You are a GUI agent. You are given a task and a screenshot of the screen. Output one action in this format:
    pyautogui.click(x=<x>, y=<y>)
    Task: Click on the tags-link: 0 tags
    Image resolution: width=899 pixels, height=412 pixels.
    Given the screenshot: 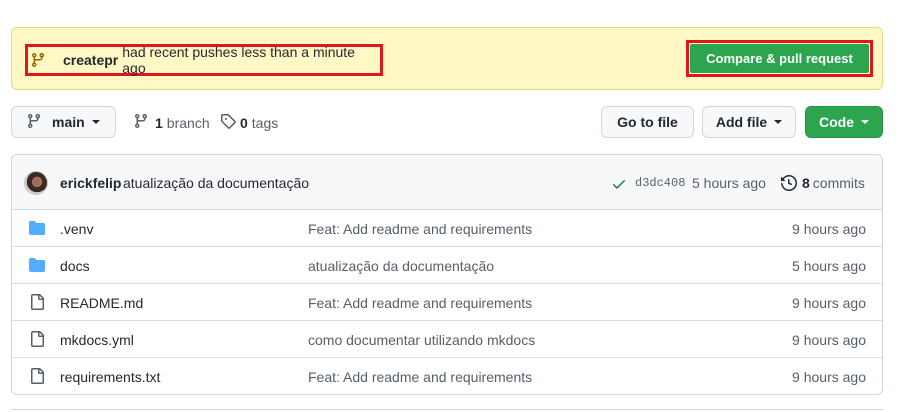 What is the action you would take?
    pyautogui.click(x=249, y=122)
    